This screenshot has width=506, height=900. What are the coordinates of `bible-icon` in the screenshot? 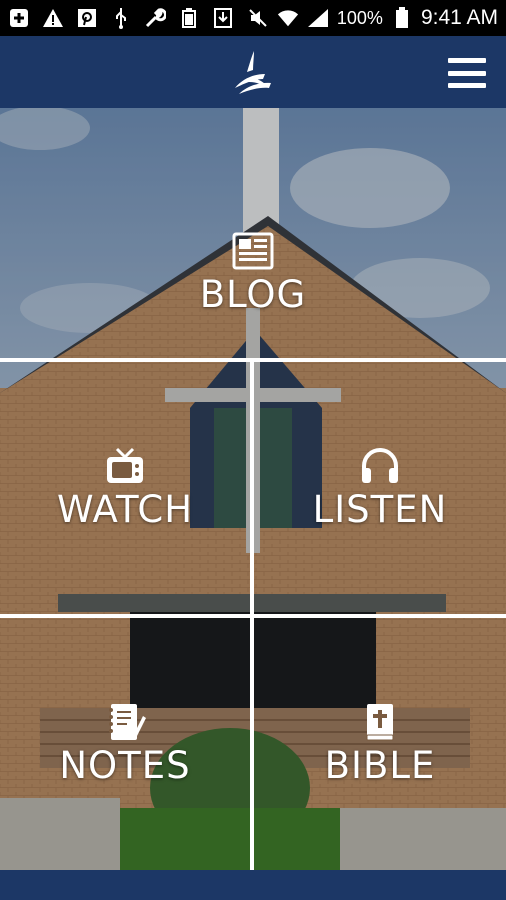 It's located at (380, 722).